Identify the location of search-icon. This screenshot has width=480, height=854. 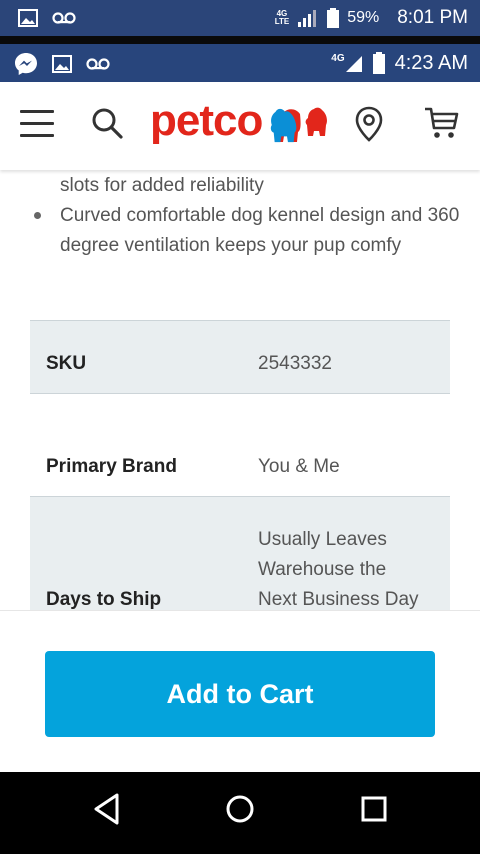
(107, 123).